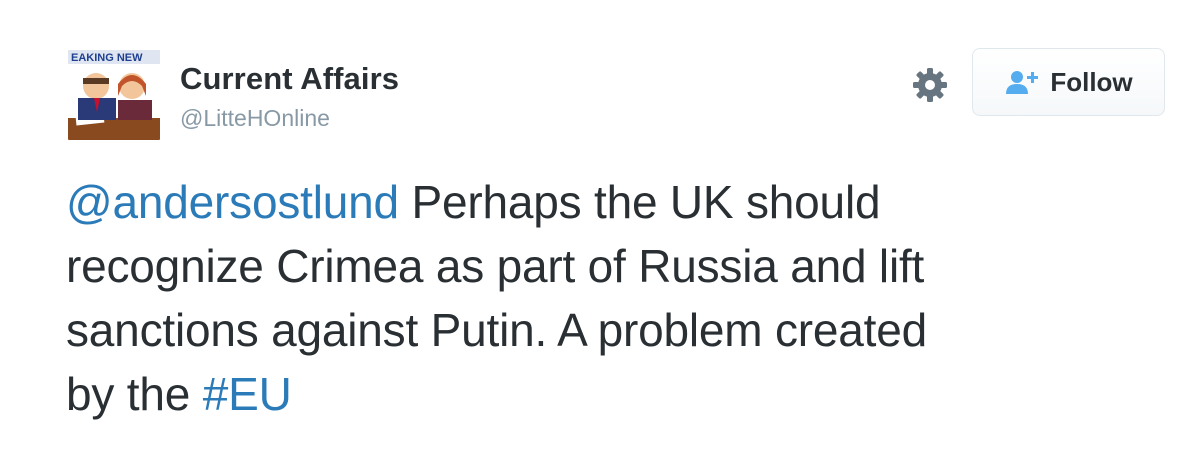 This screenshot has height=458, width=1200. Describe the element at coordinates (255, 118) in the screenshot. I see `account-handle: @LitteHOnline` at that location.